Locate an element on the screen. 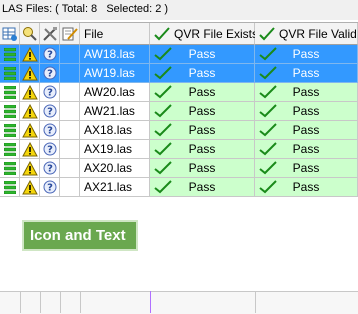 The height and width of the screenshot is (314, 358). table-row: ? AW19.las Pass Pass is located at coordinates (179, 73).